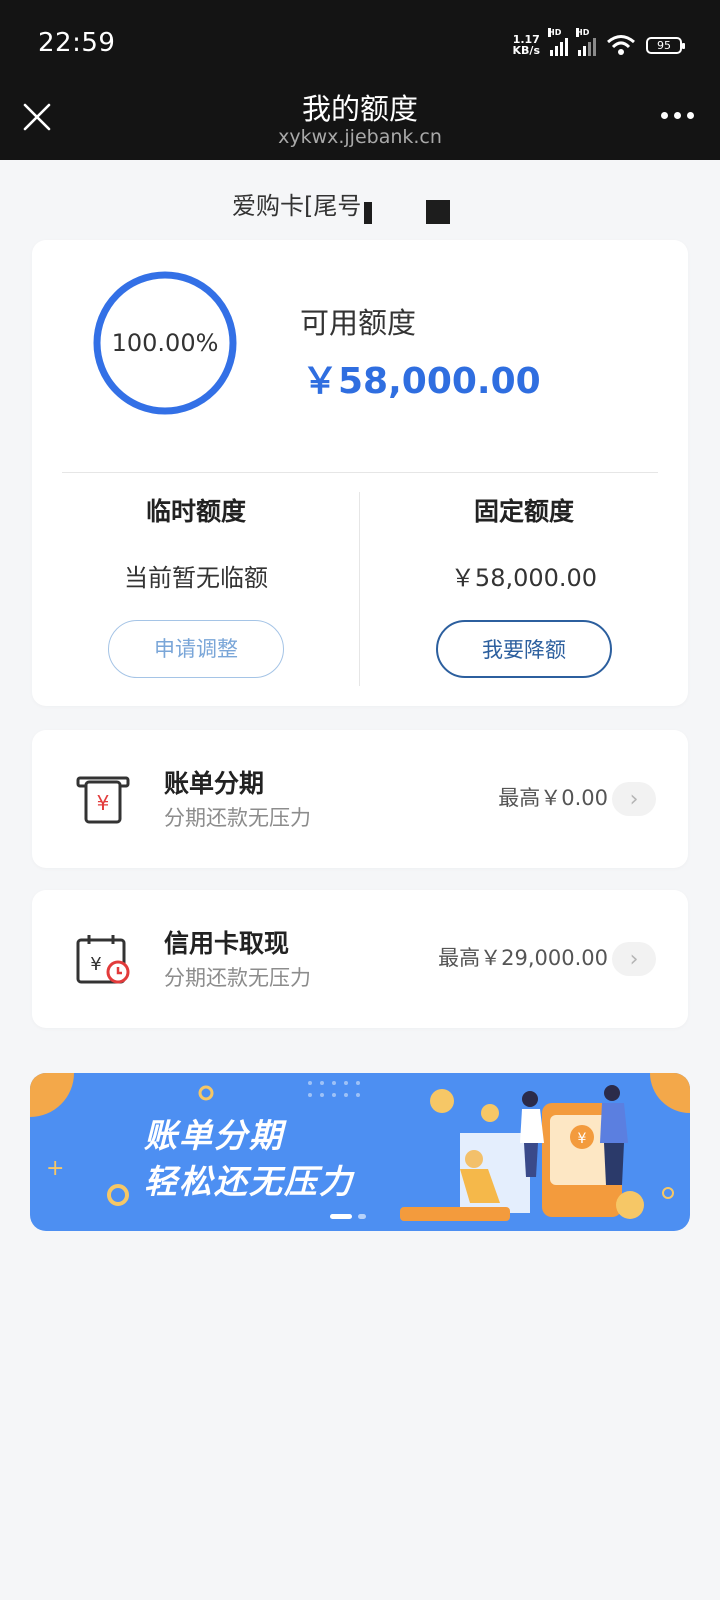 This screenshot has height=1600, width=720. What do you see at coordinates (553, 798) in the screenshot?
I see `service-max: 最高￥0.00` at bounding box center [553, 798].